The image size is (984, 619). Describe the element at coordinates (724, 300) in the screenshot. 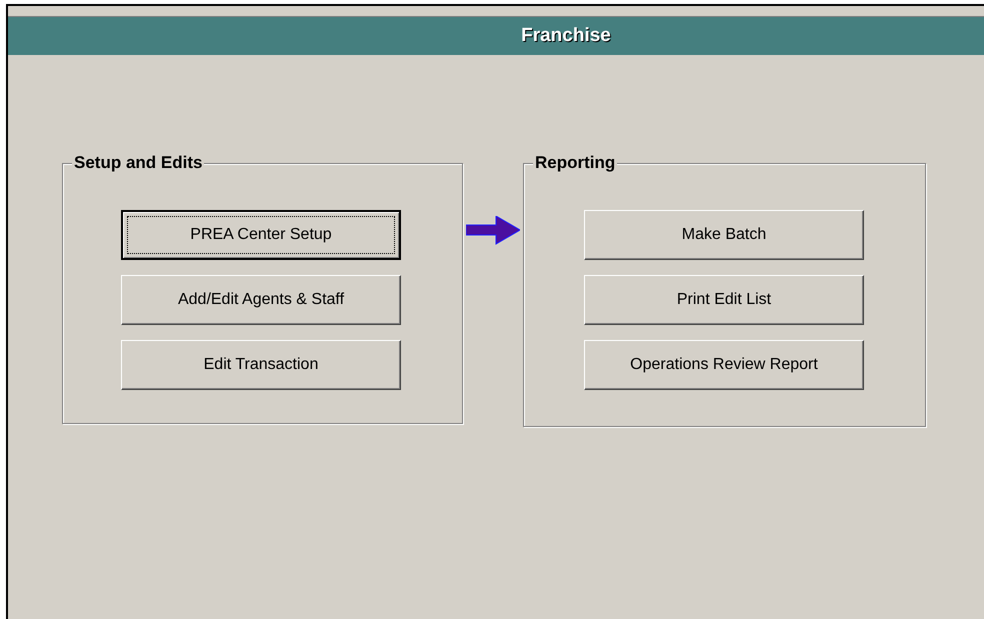

I see `action-button: Print Edit List` at that location.